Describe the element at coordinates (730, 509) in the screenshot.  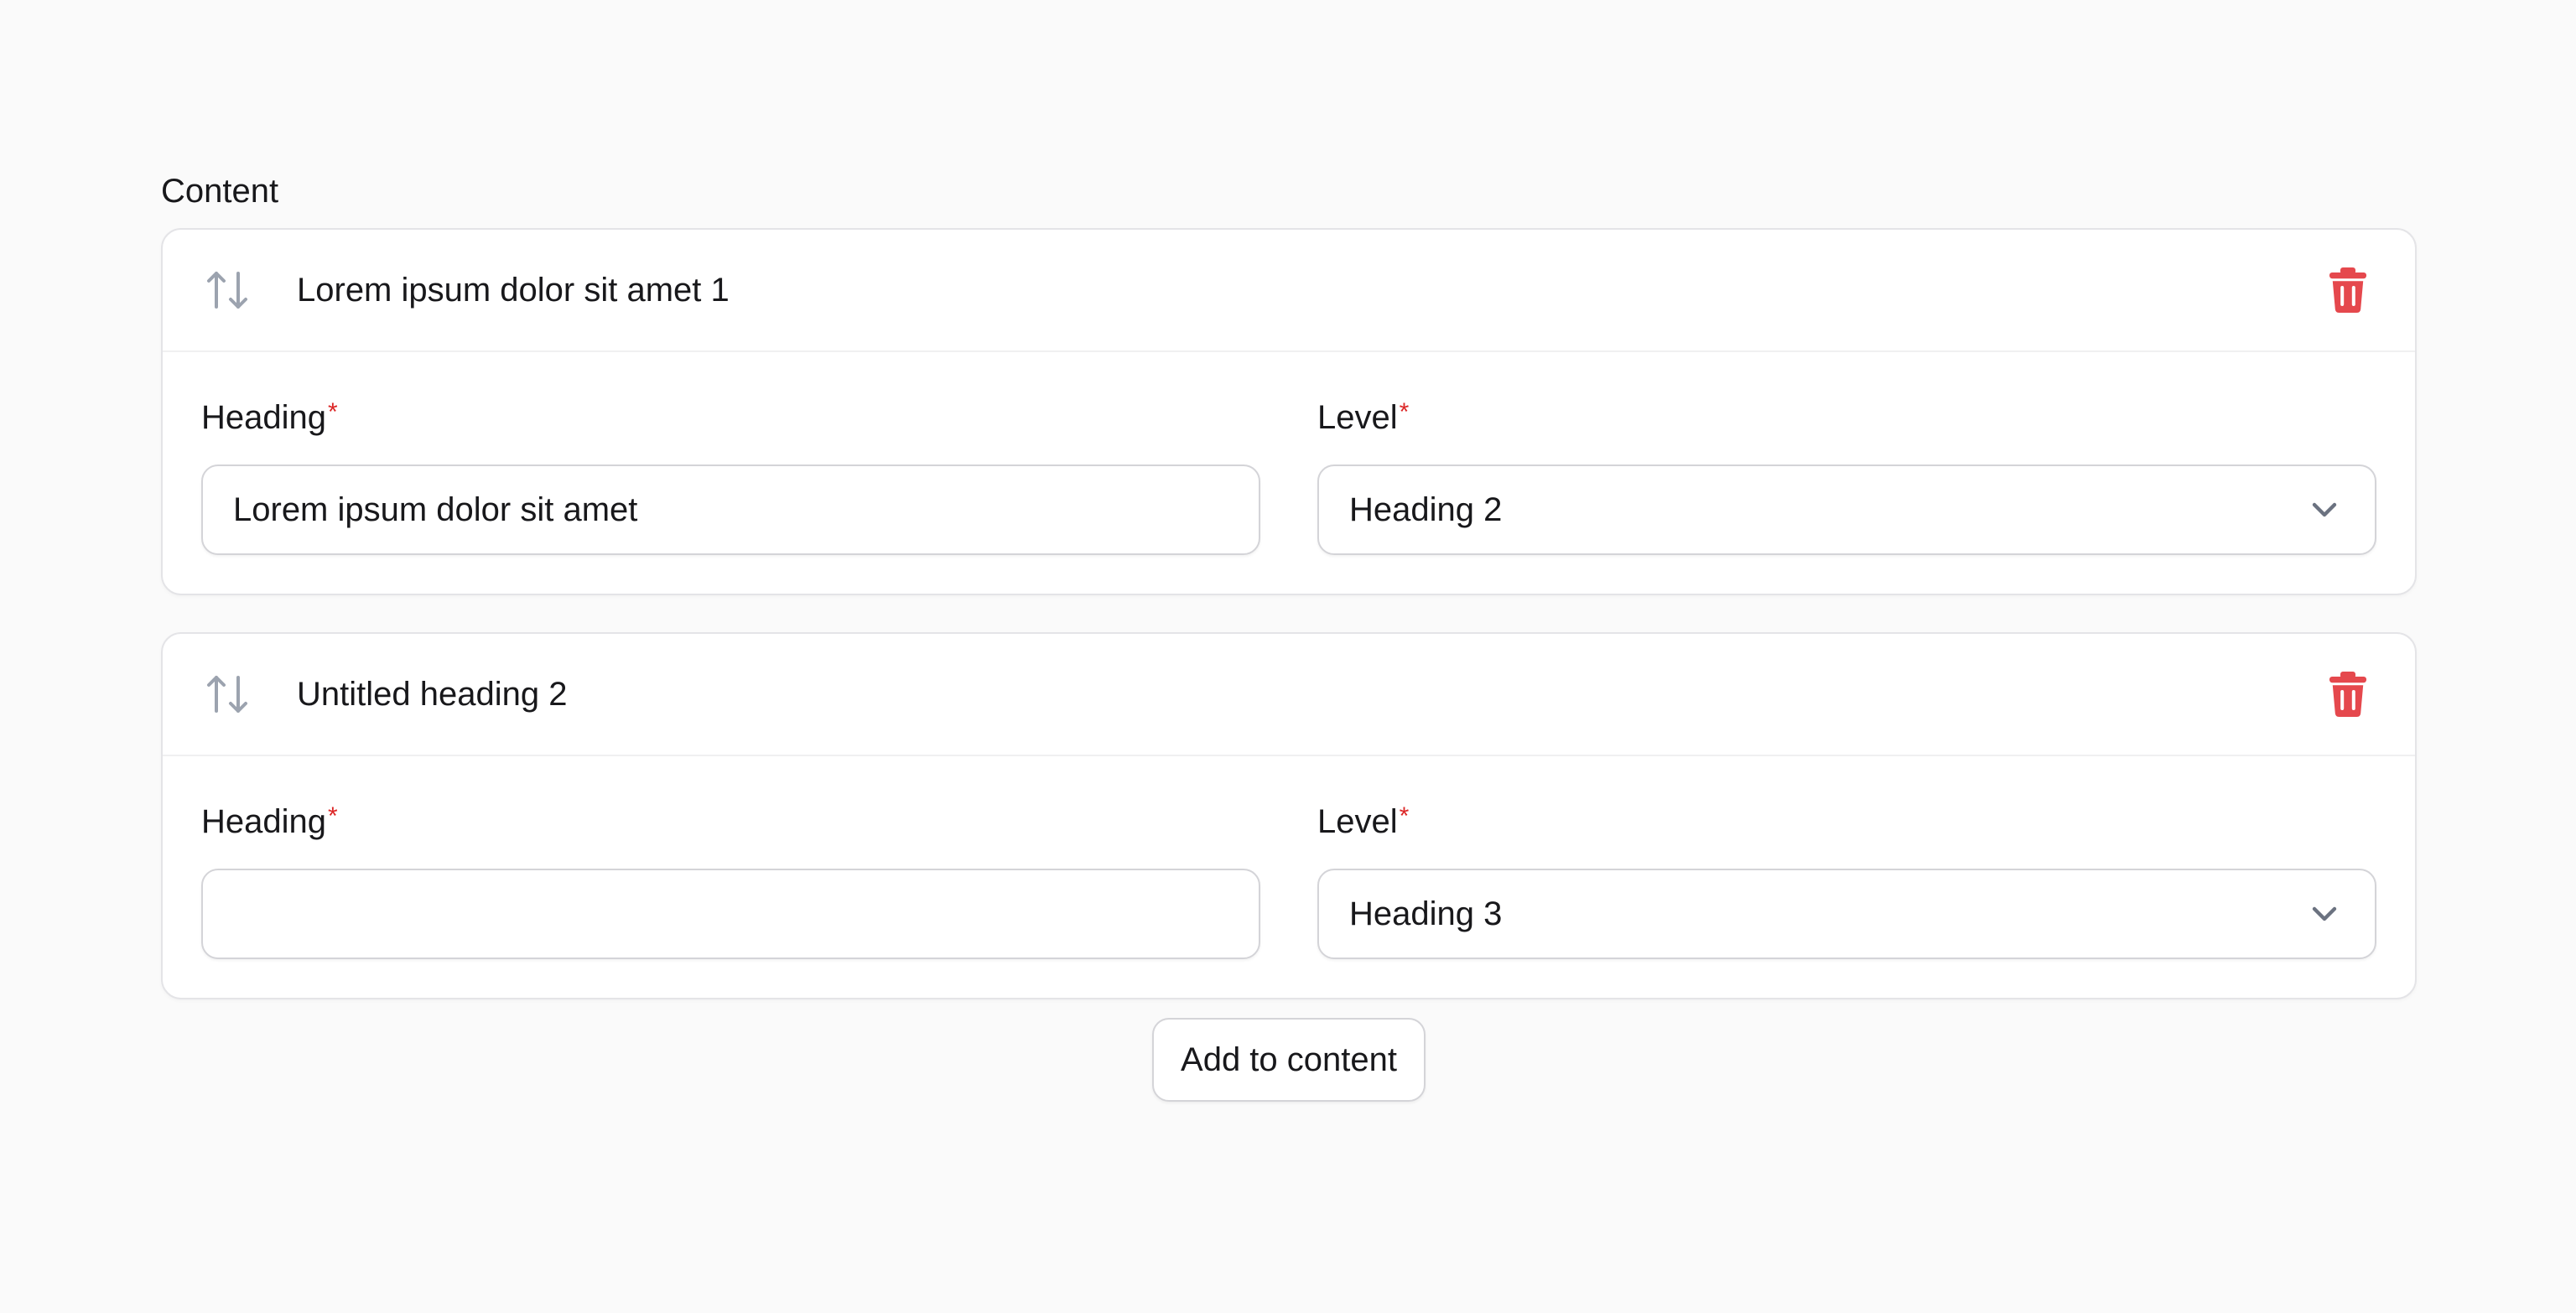
I see `heading-input: Lorem ipsum dolor sit amet` at that location.